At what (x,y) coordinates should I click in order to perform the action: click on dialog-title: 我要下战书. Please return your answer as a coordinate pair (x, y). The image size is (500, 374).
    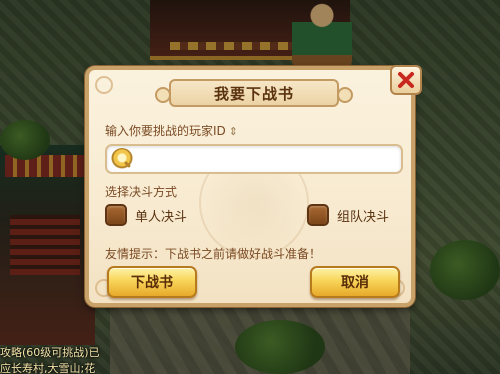
    Looking at the image, I should click on (253, 93).